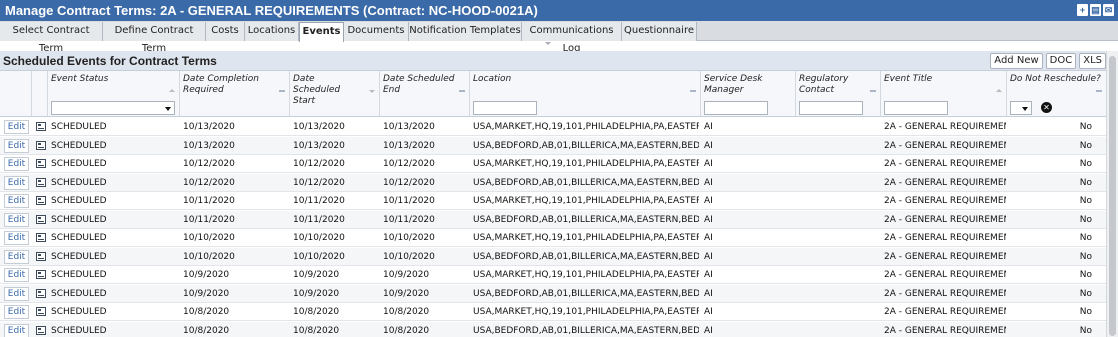 This screenshot has width=1118, height=337. I want to click on tab-communications-log: Communications Log, so click(572, 38).